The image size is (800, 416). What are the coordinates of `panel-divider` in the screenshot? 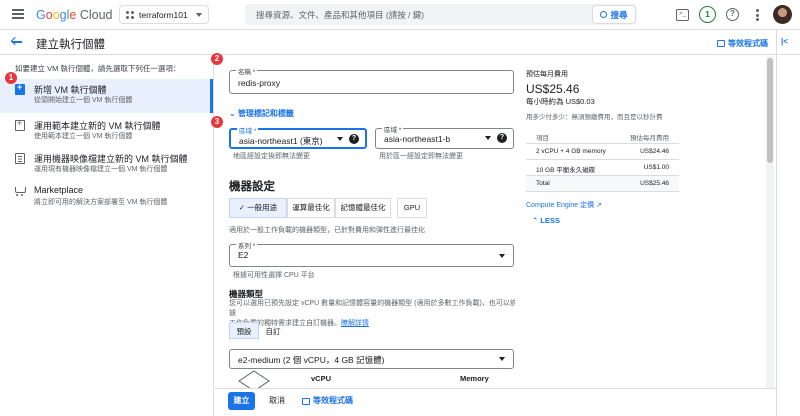 It's located at (776, 223).